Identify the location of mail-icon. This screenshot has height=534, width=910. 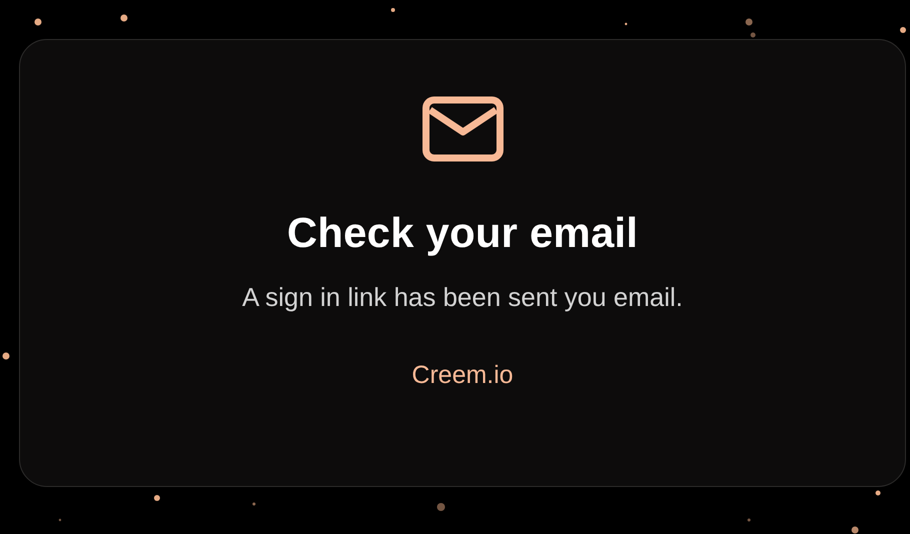
(463, 129).